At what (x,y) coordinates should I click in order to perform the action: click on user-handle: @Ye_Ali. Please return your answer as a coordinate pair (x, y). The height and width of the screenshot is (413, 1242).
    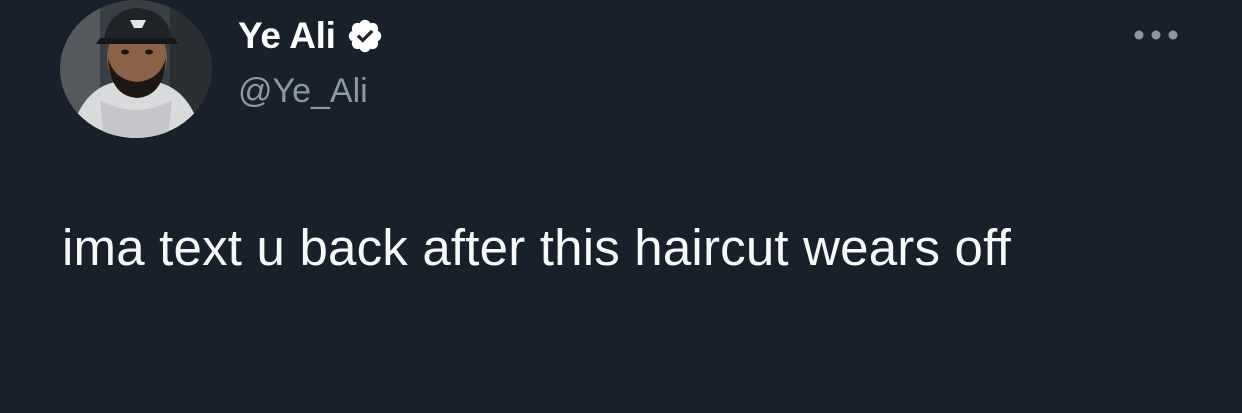
    Looking at the image, I should click on (303, 91).